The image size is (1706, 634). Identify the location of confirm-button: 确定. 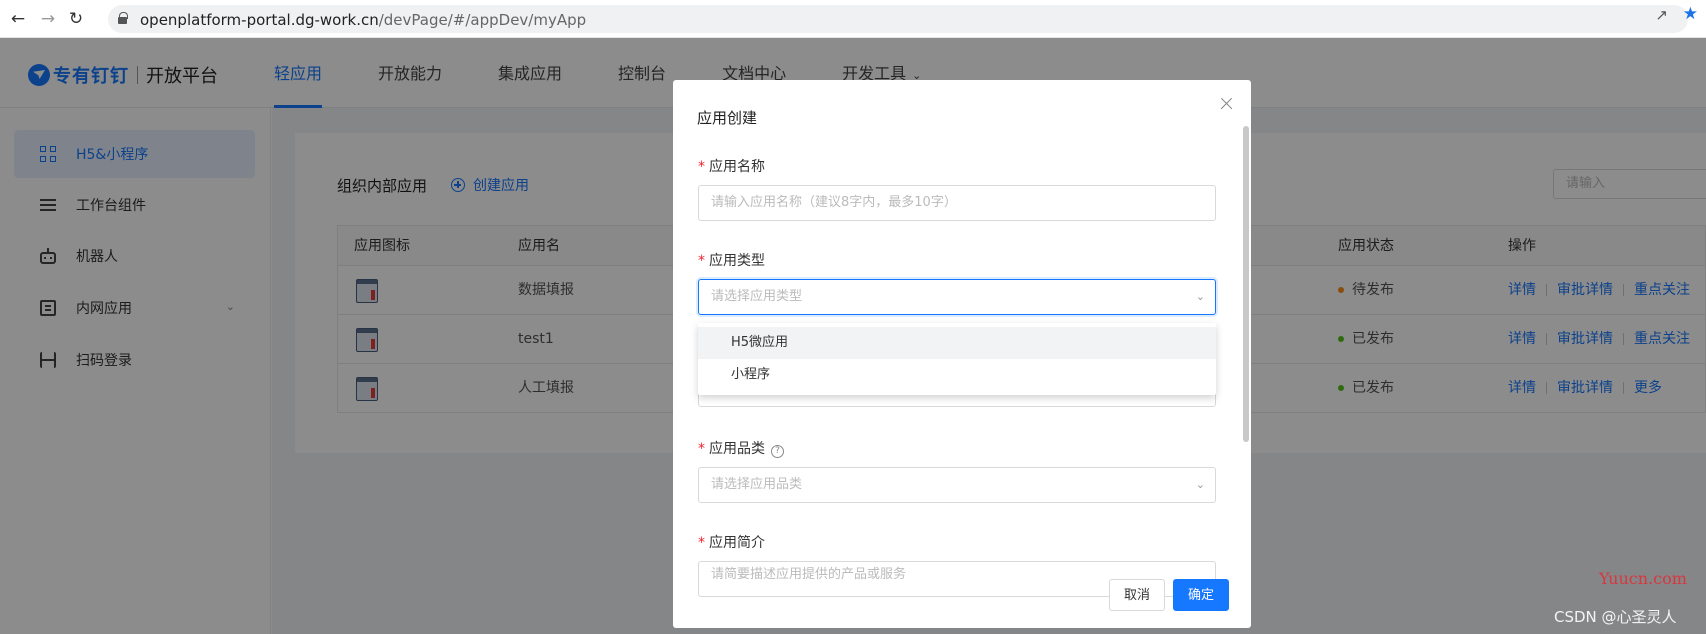
(1200, 595).